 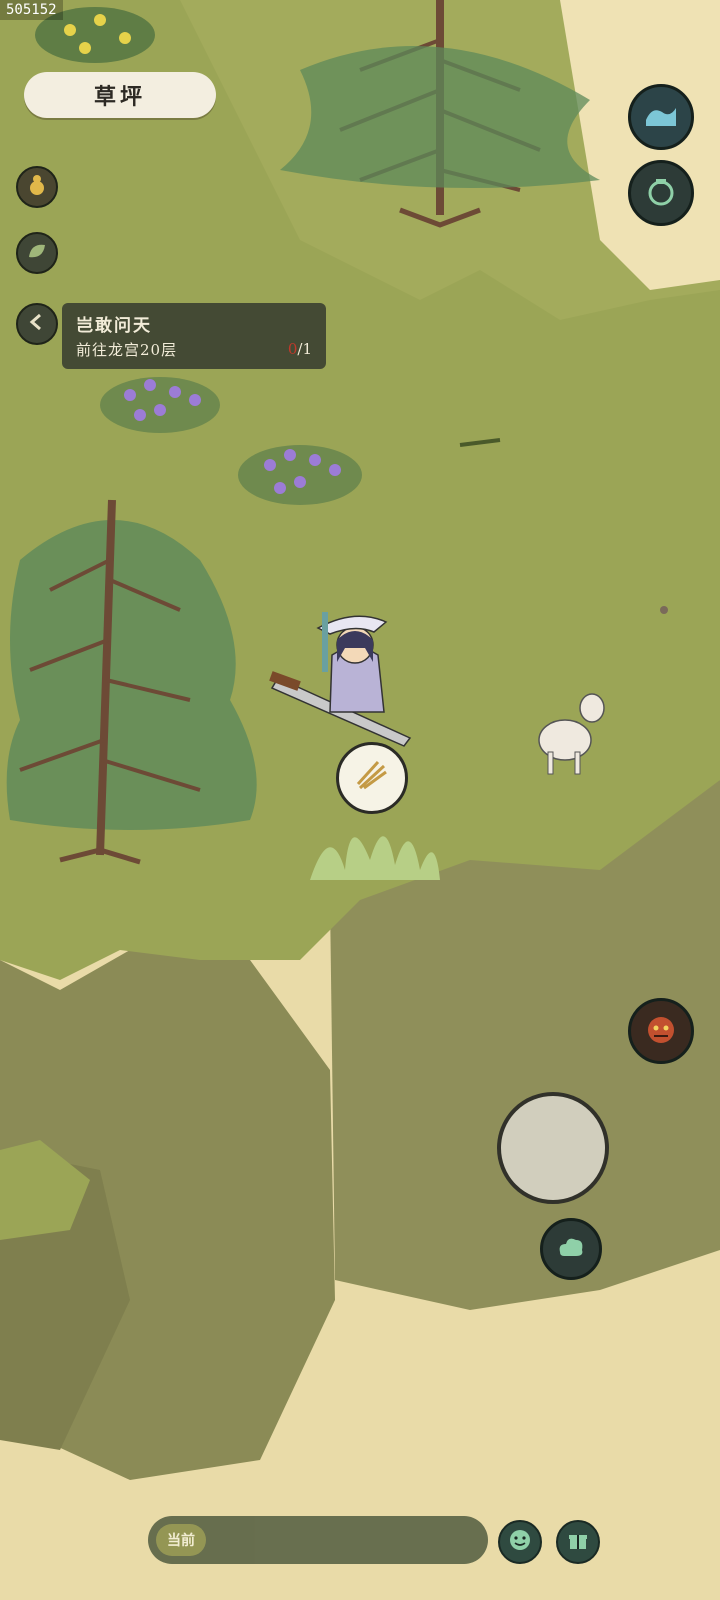 I want to click on virtual-joystick, so click(x=553, y=1148).